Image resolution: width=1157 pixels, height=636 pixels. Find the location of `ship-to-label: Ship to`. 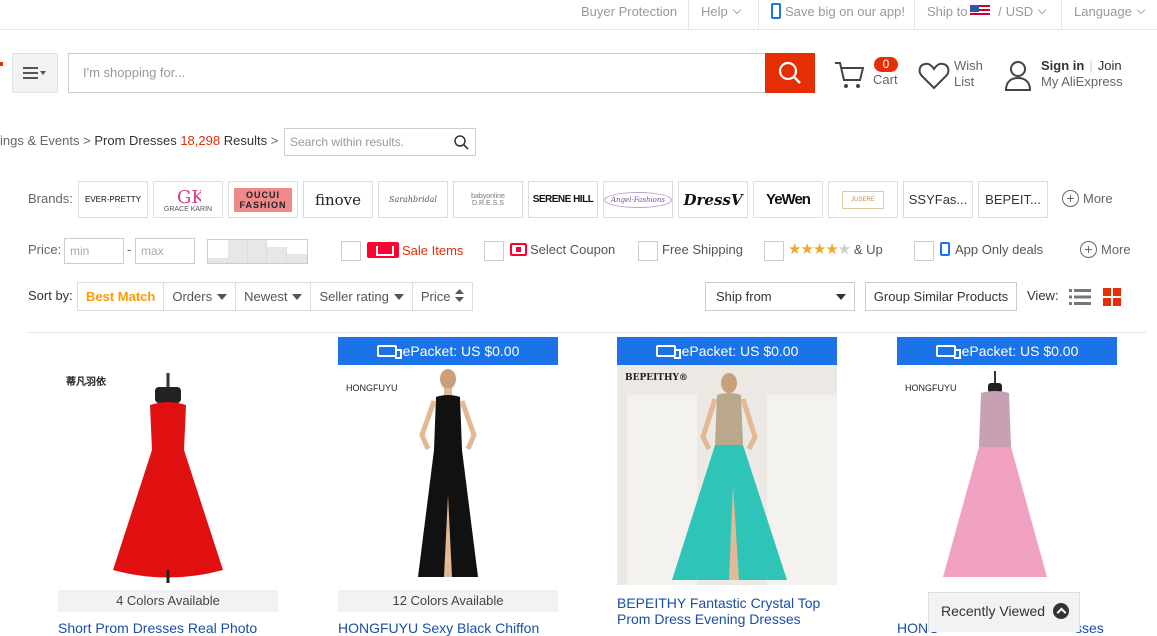

ship-to-label: Ship to is located at coordinates (947, 11).